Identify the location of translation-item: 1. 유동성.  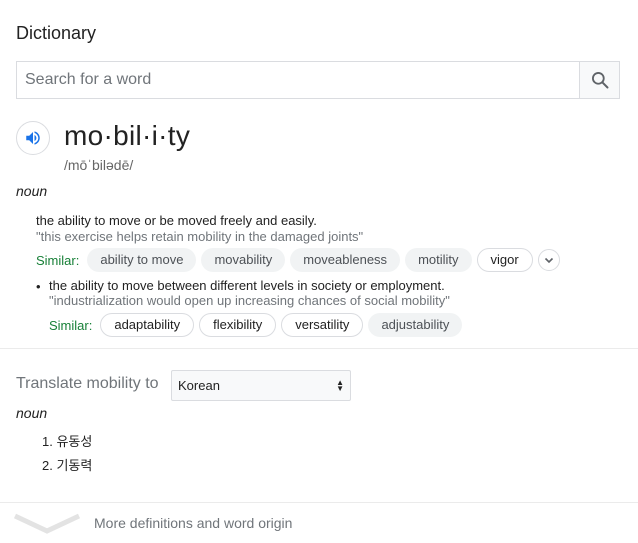
(67, 441).